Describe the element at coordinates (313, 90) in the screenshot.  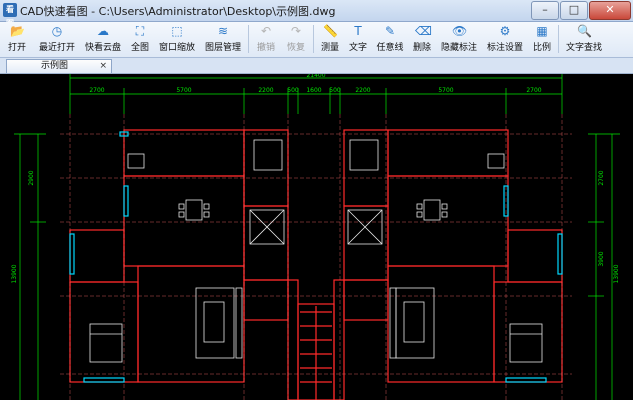
I see `dim-label-5: 1600` at that location.